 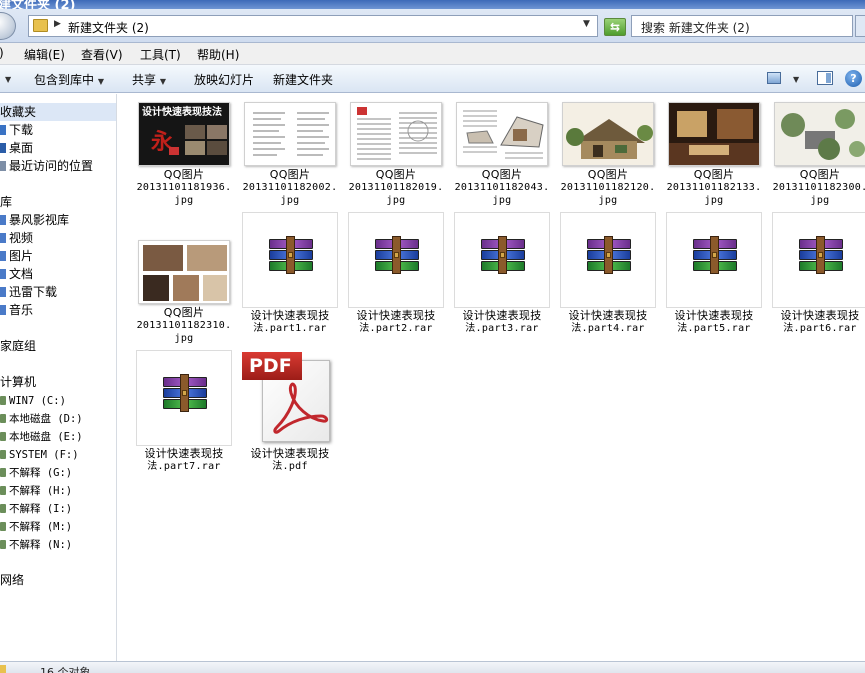 I want to click on slideshow-button: 放映幻灯片, so click(x=224, y=79).